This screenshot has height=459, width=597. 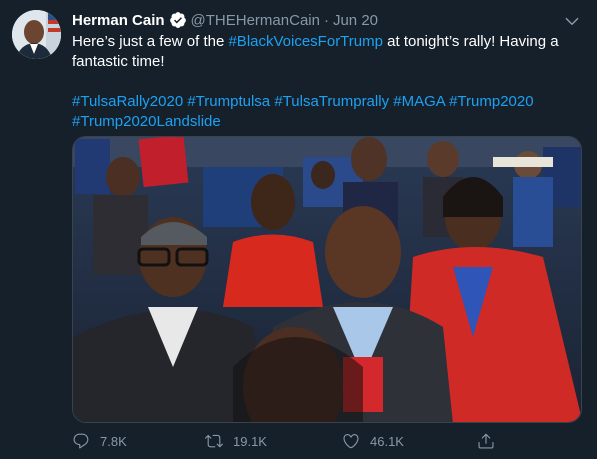 What do you see at coordinates (355, 20) in the screenshot?
I see `tweet-date: Jun 20` at bounding box center [355, 20].